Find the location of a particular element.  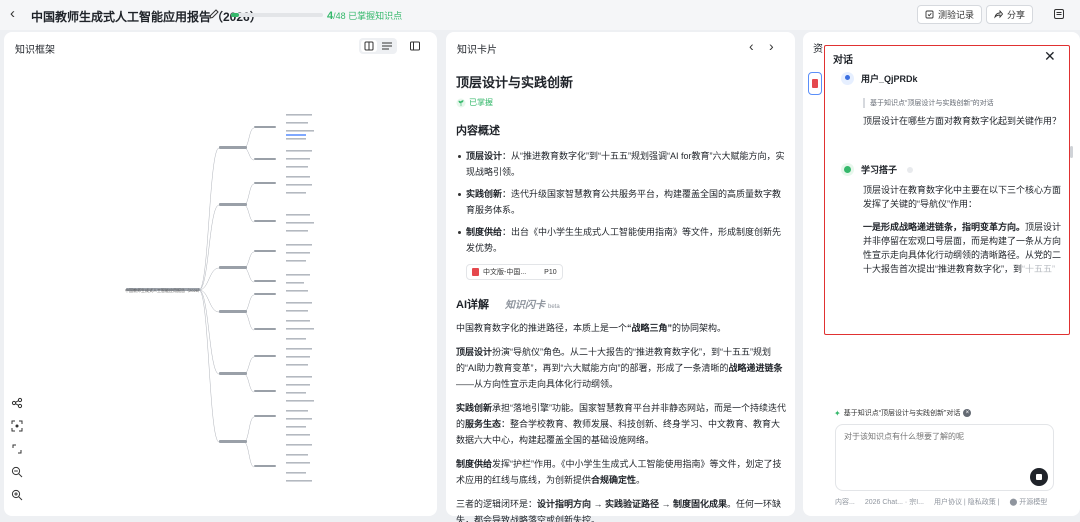

user-message-header: 用户_QjPRDk is located at coordinates (879, 78).